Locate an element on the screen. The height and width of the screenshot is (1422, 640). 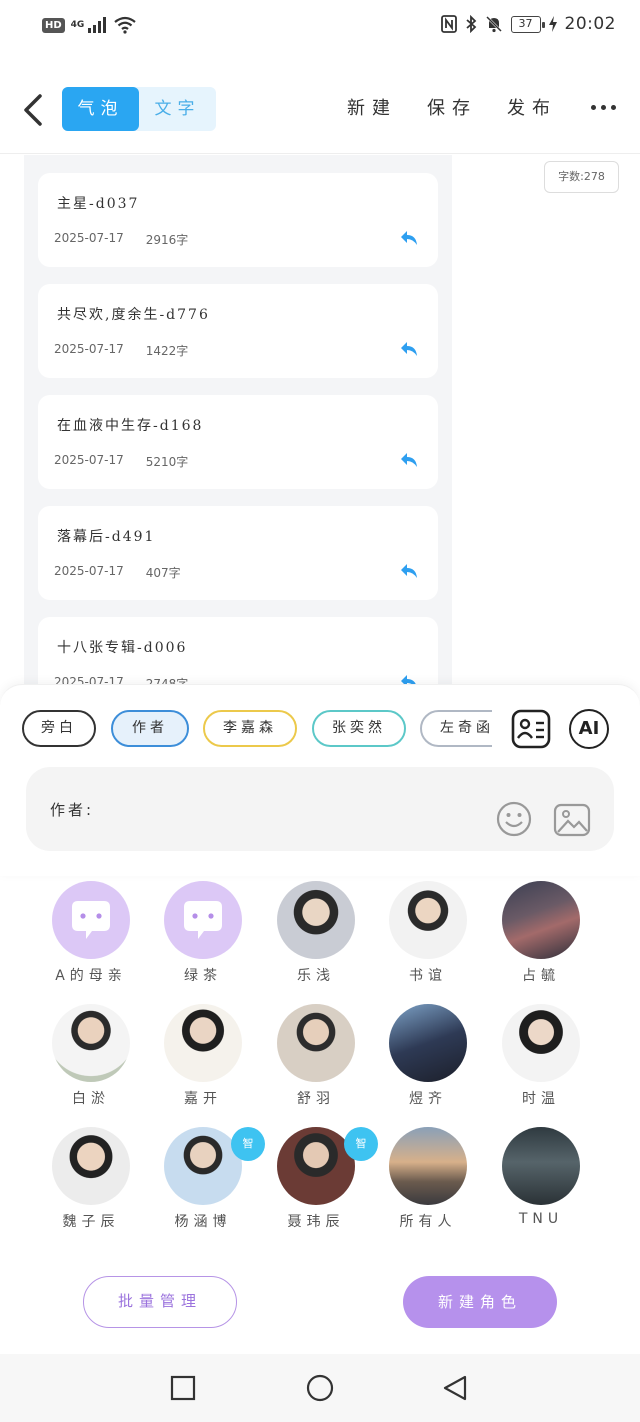
role-chip-narrator: 旁白 is located at coordinates (59, 728).